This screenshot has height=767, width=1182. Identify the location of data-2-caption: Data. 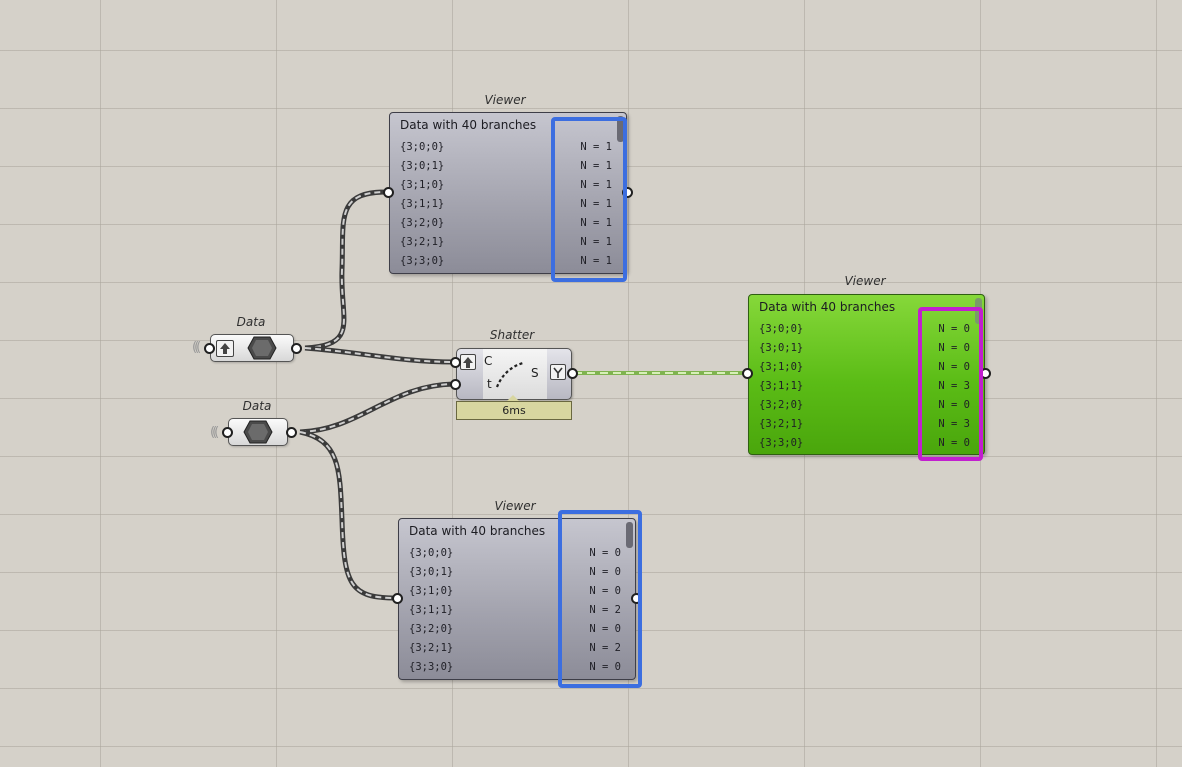
(257, 406).